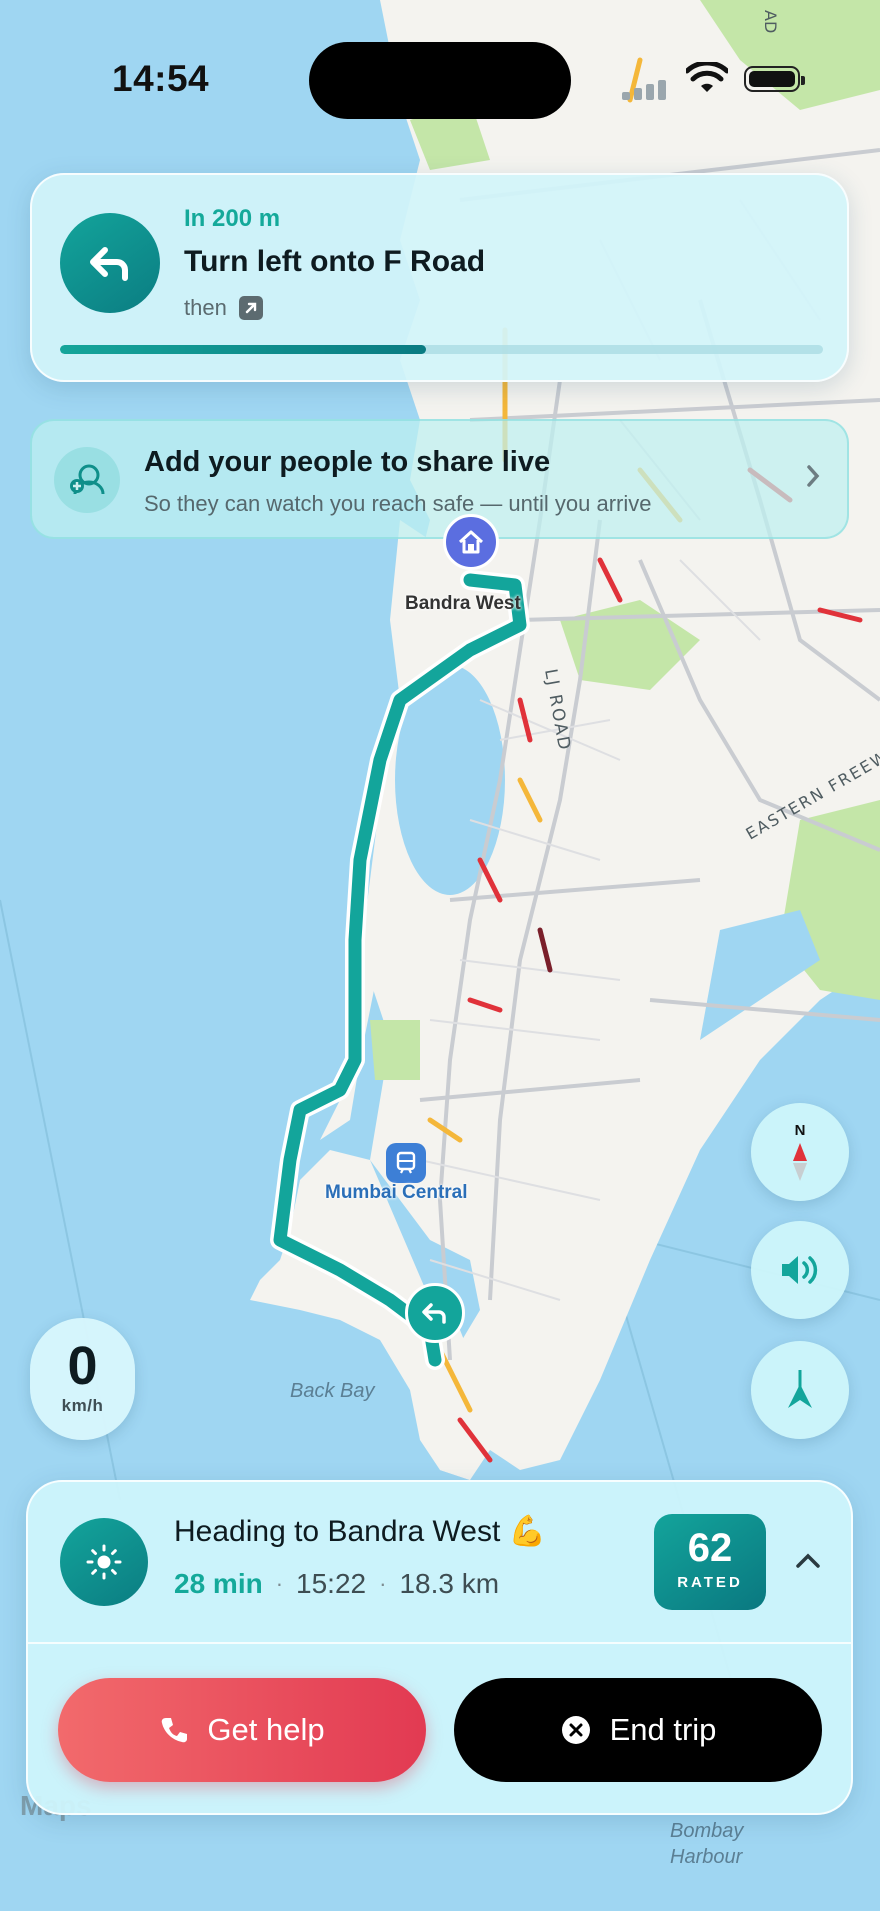  I want to click on home-icon, so click(471, 542).